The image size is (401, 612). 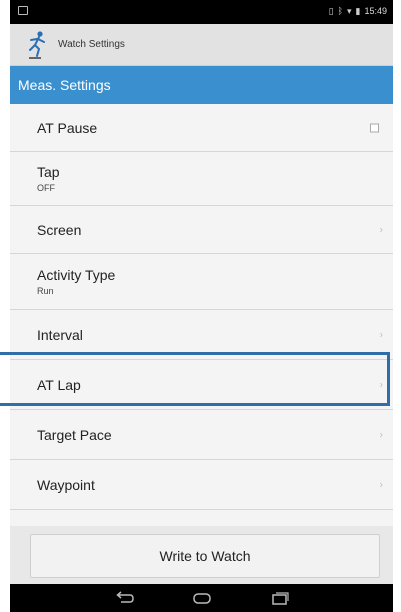 What do you see at coordinates (59, 384) in the screenshot?
I see `setting-label: AT Lap` at bounding box center [59, 384].